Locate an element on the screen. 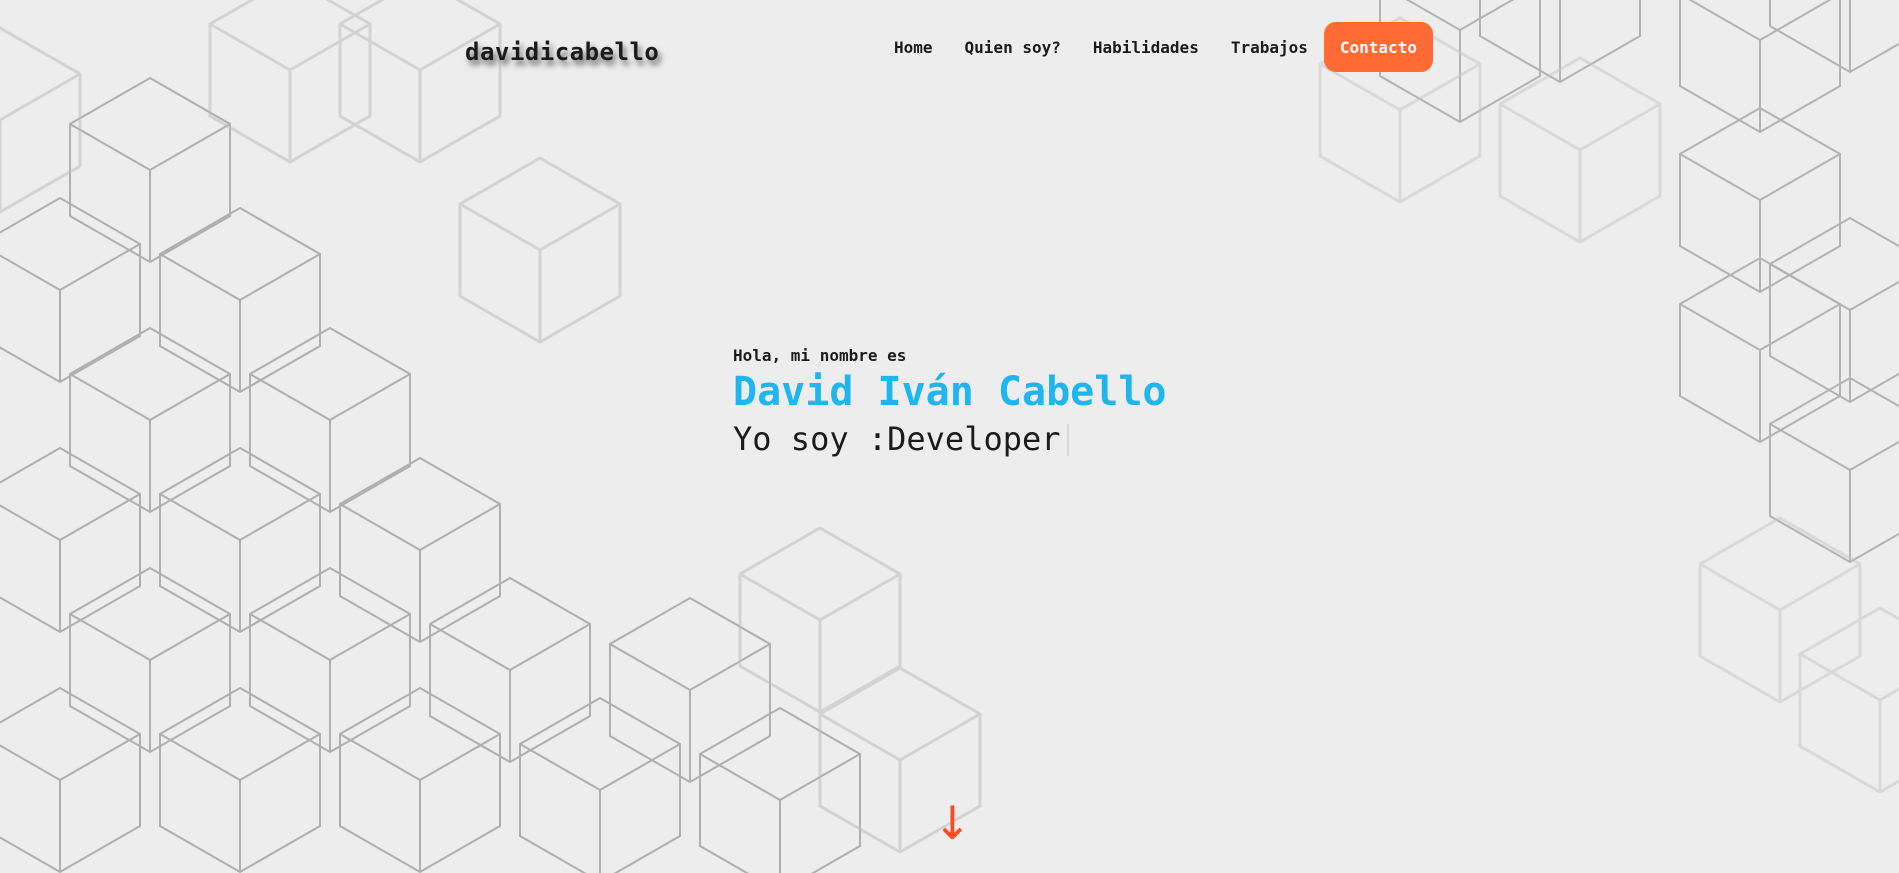 The image size is (1899, 873). nav-link-home: Home is located at coordinates (913, 47).